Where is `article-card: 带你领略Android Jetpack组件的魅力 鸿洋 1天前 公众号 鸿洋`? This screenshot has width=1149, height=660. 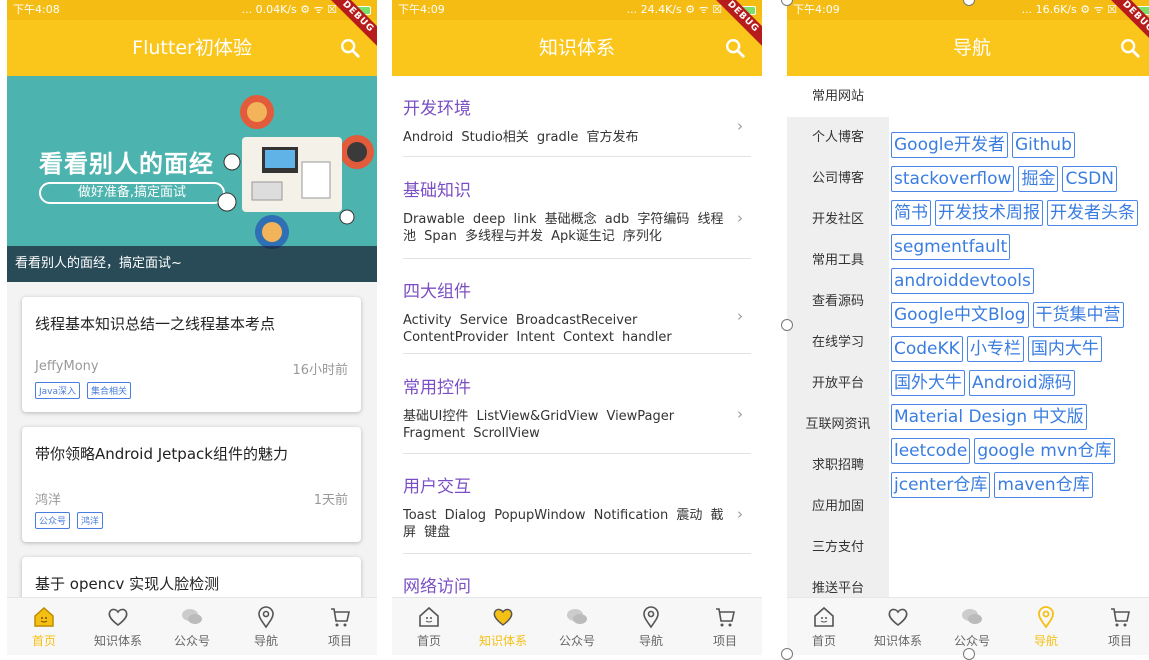 article-card: 带你领略Android Jetpack组件的魅力 鸿洋 1天前 公众号 鸿洋 is located at coordinates (191, 484).